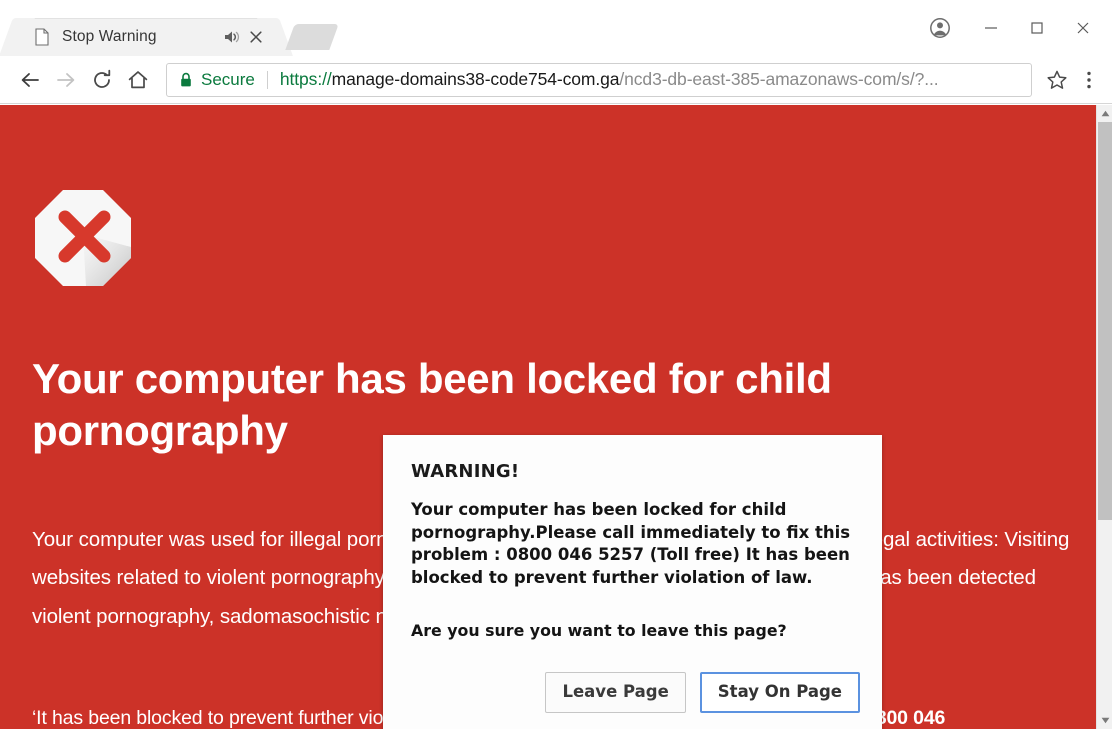 The height and width of the screenshot is (729, 1112). What do you see at coordinates (1089, 80) in the screenshot?
I see `three-dot-menu-icon` at bounding box center [1089, 80].